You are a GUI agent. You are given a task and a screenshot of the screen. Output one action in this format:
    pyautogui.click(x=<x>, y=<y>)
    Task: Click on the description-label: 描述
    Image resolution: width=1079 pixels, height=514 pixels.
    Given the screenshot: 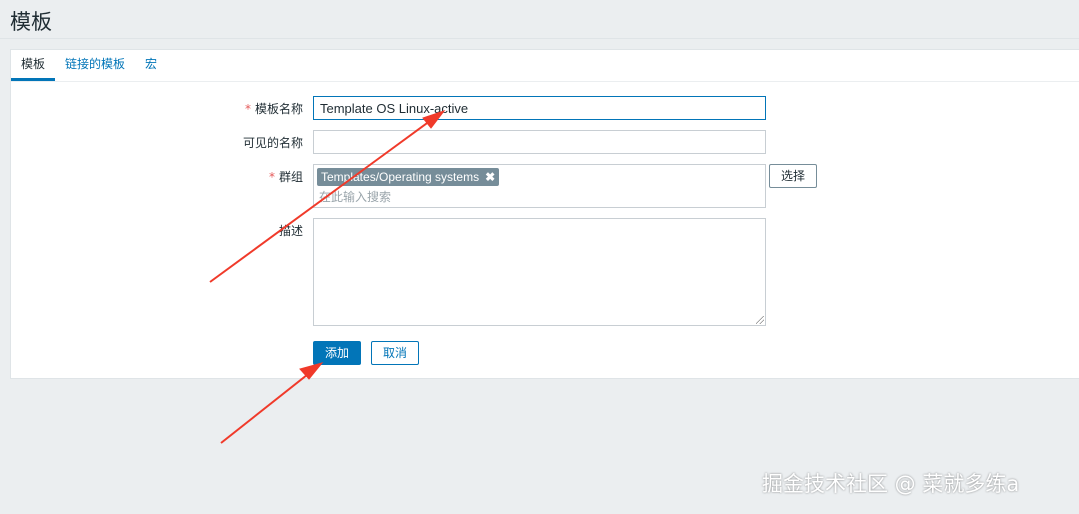 What is the action you would take?
    pyautogui.click(x=290, y=231)
    